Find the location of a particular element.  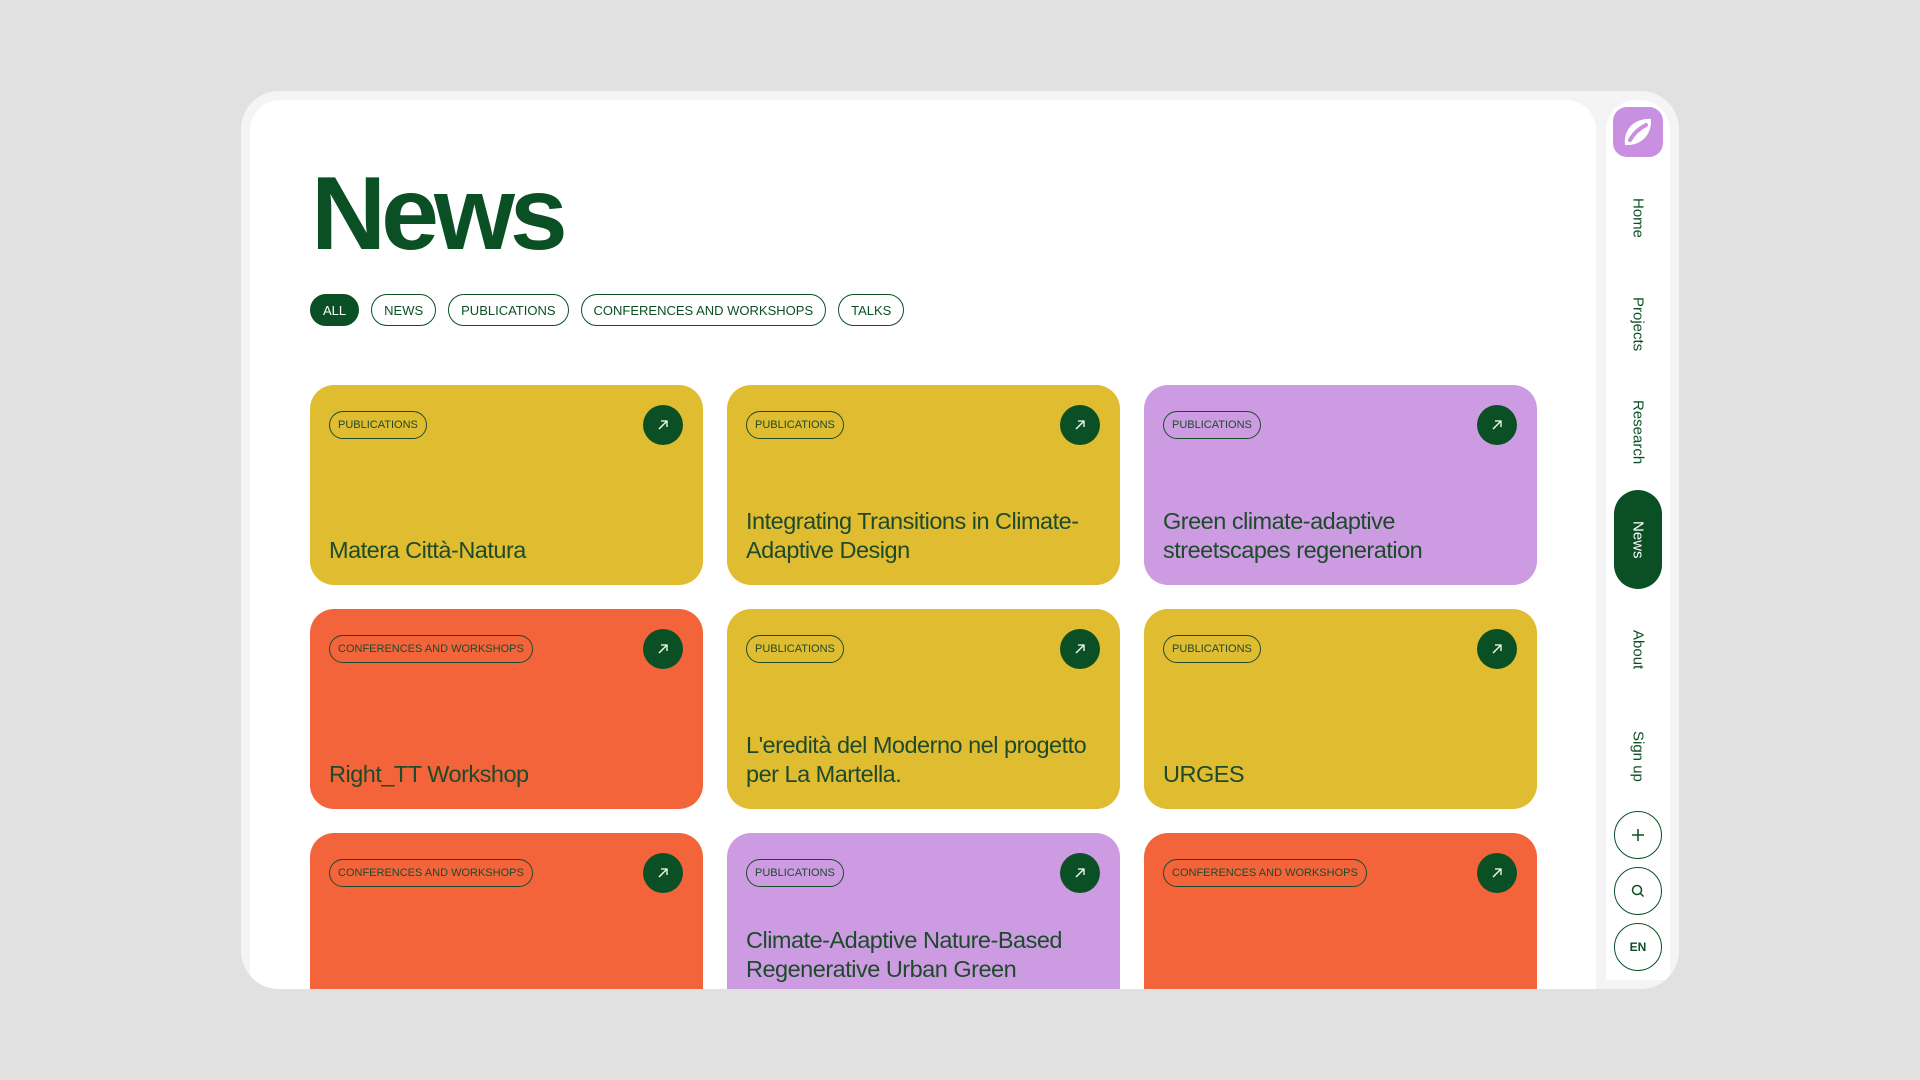

nav-news: News is located at coordinates (1638, 539).